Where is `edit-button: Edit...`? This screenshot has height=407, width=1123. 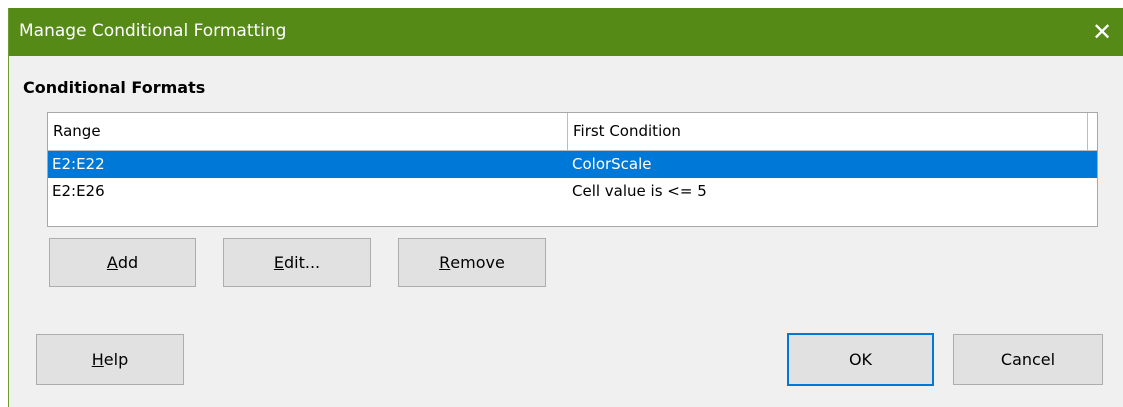 edit-button: Edit... is located at coordinates (297, 262).